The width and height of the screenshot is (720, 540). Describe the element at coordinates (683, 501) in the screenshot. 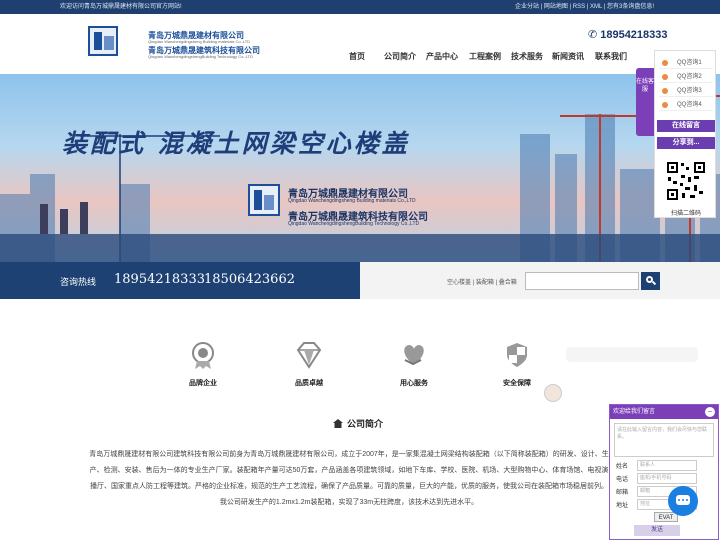

I see `chat-button` at that location.